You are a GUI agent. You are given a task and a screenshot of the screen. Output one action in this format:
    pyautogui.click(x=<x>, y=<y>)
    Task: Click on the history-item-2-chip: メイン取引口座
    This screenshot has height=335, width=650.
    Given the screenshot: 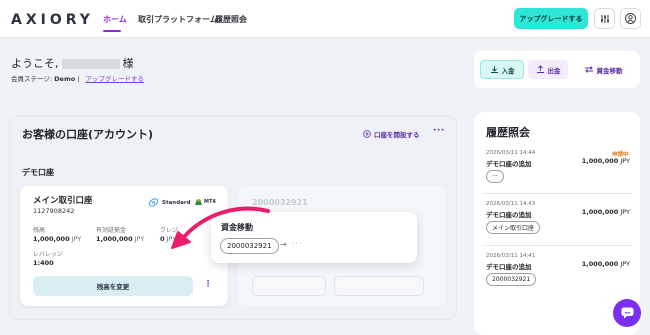 What is the action you would take?
    pyautogui.click(x=513, y=227)
    